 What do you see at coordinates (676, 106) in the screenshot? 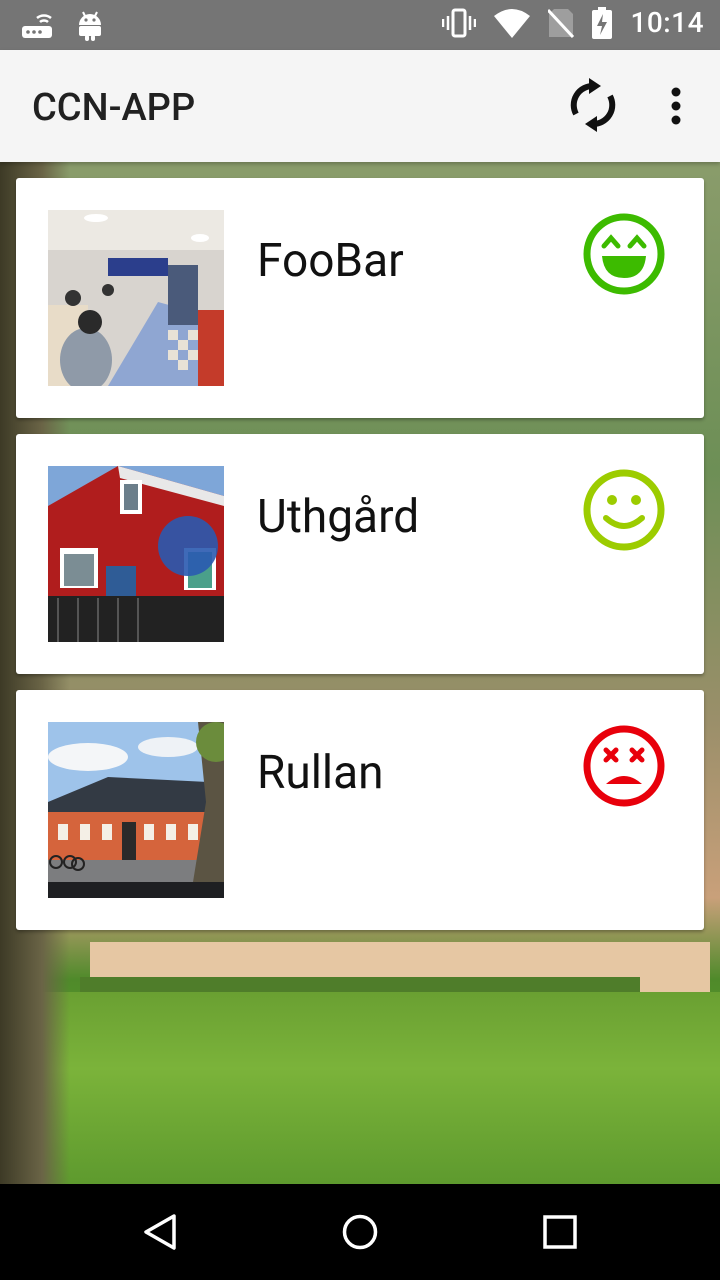
I see `overflow-menu-icon` at bounding box center [676, 106].